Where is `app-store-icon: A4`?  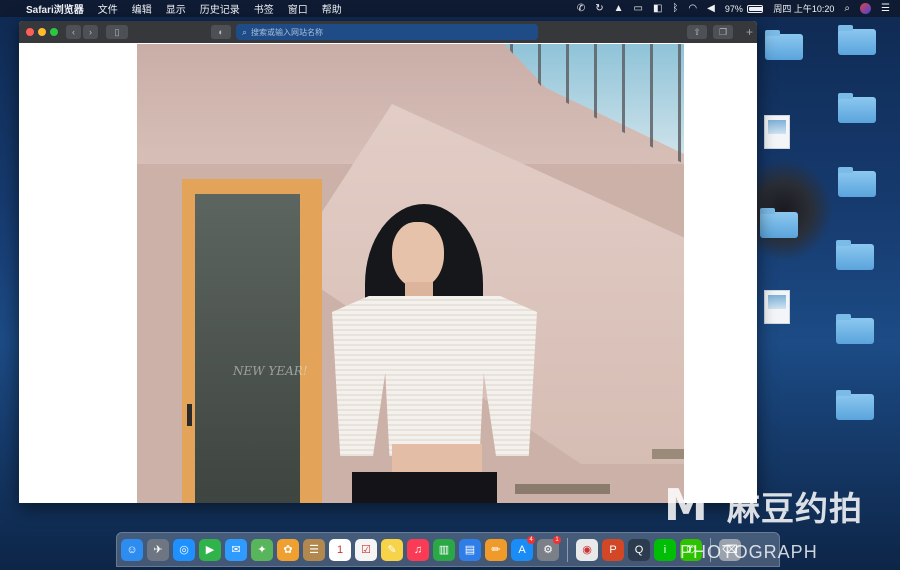
app-store-icon: A4 is located at coordinates (523, 548).